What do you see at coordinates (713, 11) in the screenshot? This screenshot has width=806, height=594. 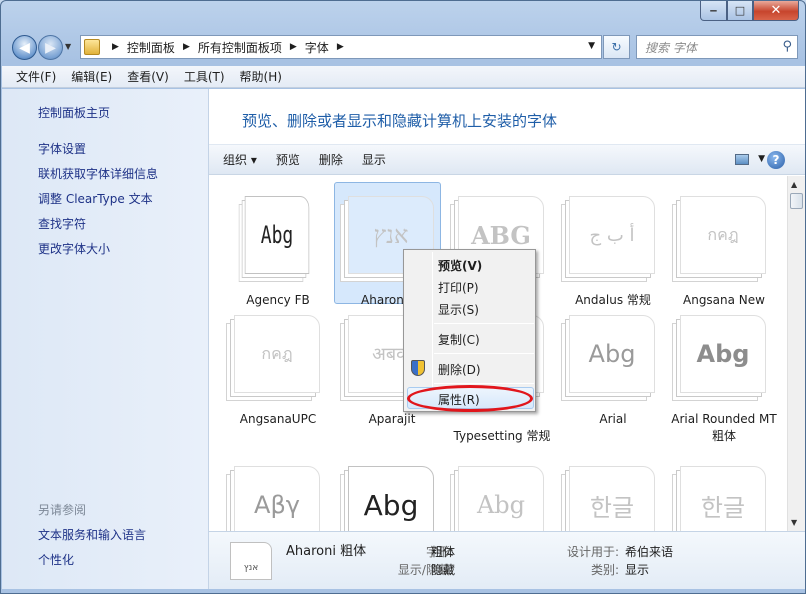 I see `minimize-button: ‒` at bounding box center [713, 11].